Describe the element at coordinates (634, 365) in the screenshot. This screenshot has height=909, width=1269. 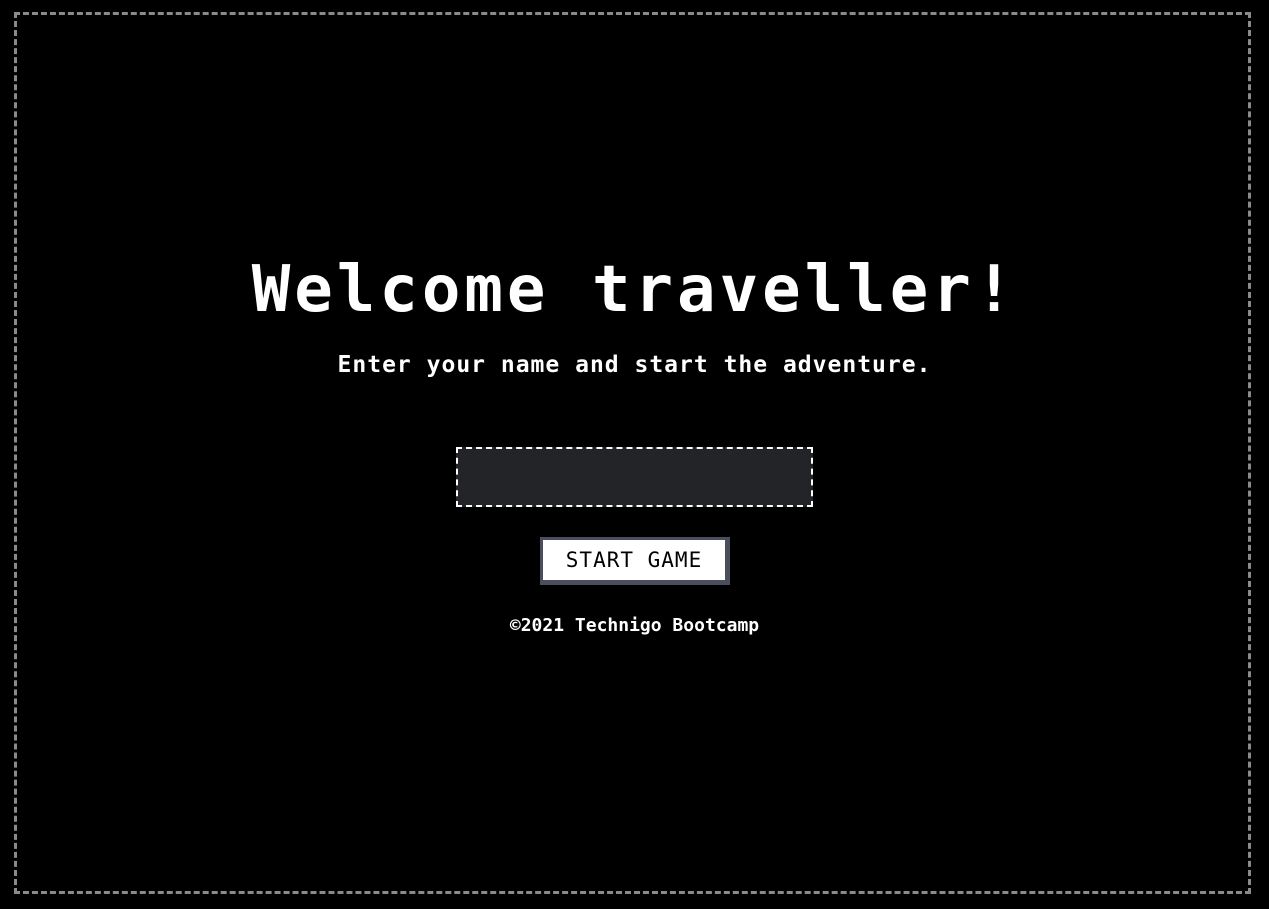
I see `page-subtitle: Enter your name and start the adventure.` at that location.